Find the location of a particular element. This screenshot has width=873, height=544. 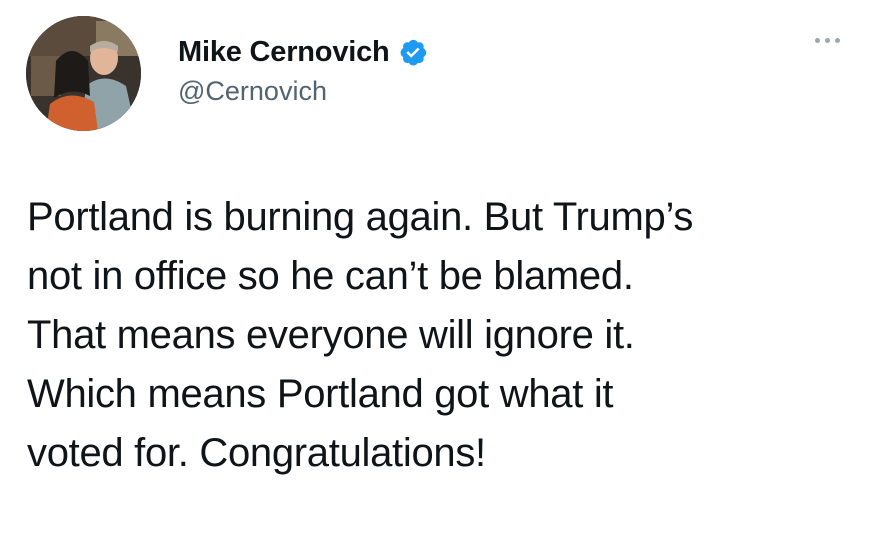

display-name: Mike Cernovich is located at coordinates (284, 52).